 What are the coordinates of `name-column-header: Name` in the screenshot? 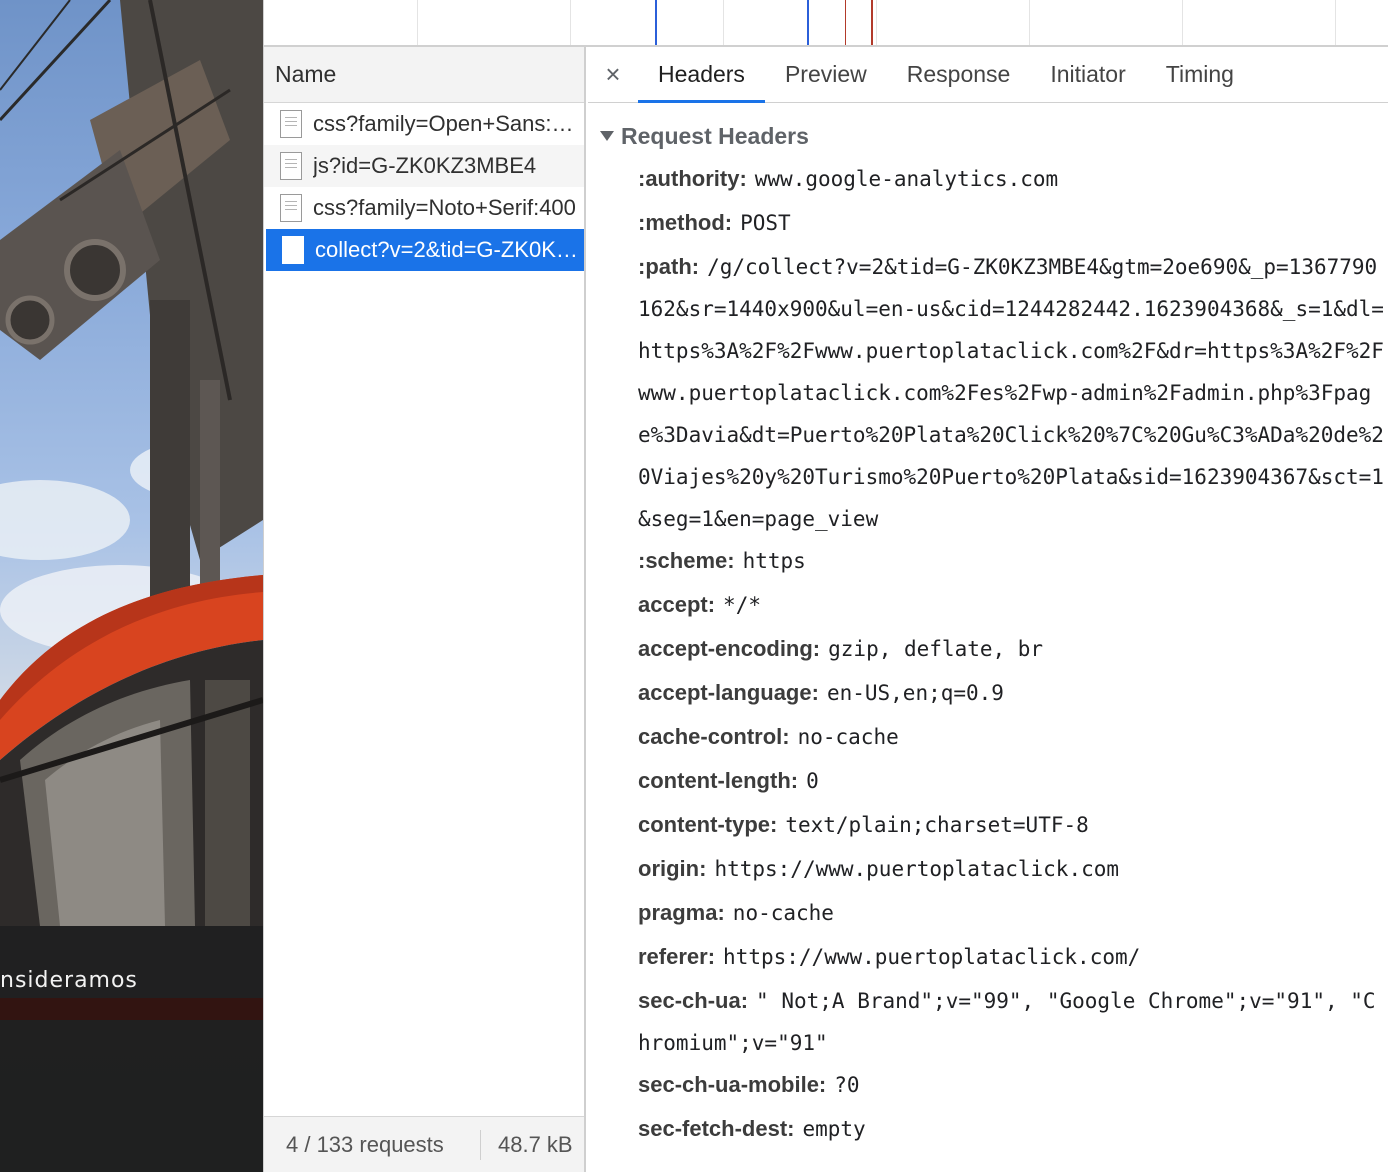 It's located at (424, 75).